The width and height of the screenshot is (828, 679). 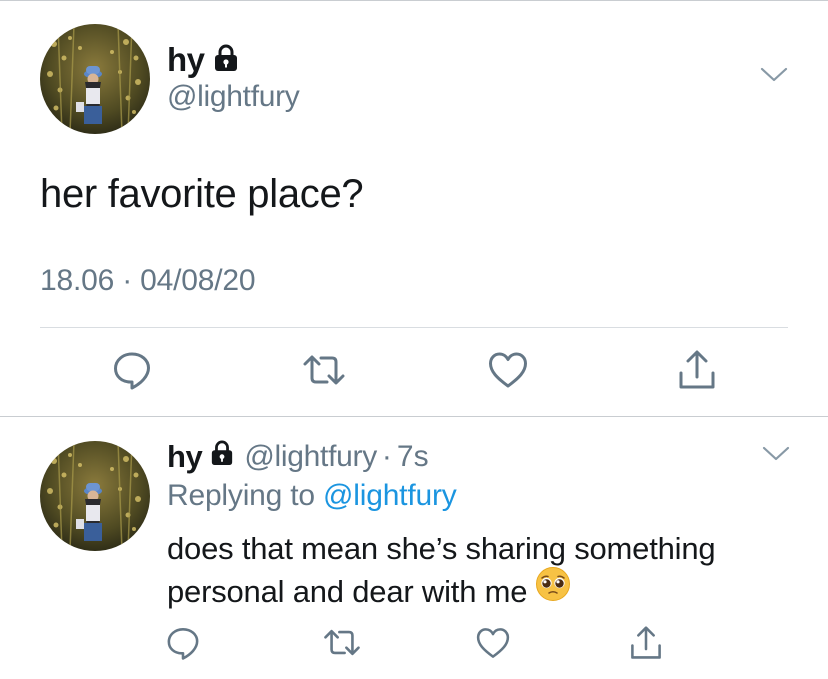 I want to click on tweet-timestamp: 18.06 · 04/08/20, so click(x=148, y=281).